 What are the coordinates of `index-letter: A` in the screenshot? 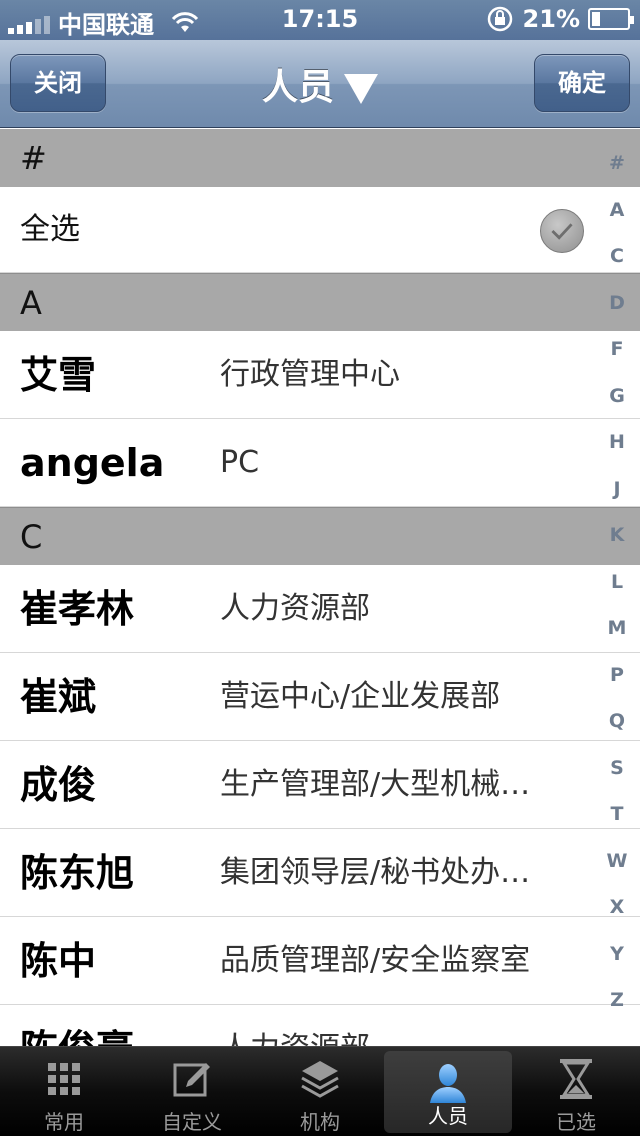 It's located at (617, 210).